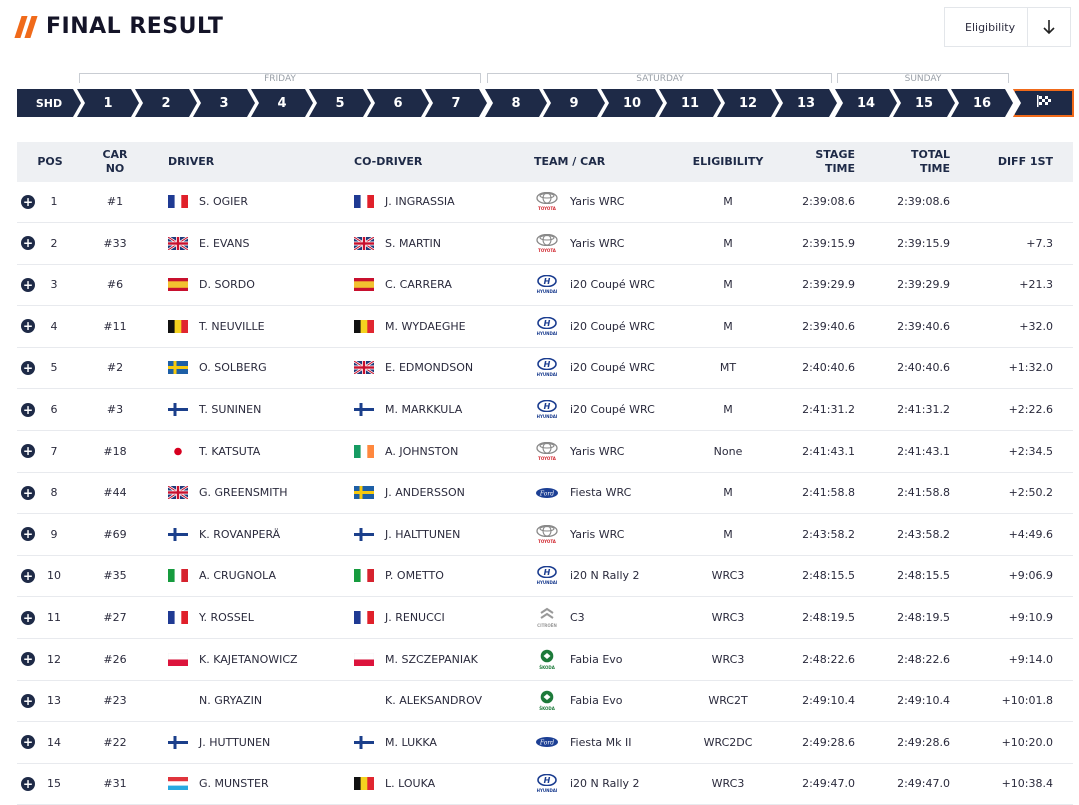 The width and height of the screenshot is (1079, 805). Describe the element at coordinates (258, 617) in the screenshot. I see `driver-cell: Y. ROSSEL` at that location.